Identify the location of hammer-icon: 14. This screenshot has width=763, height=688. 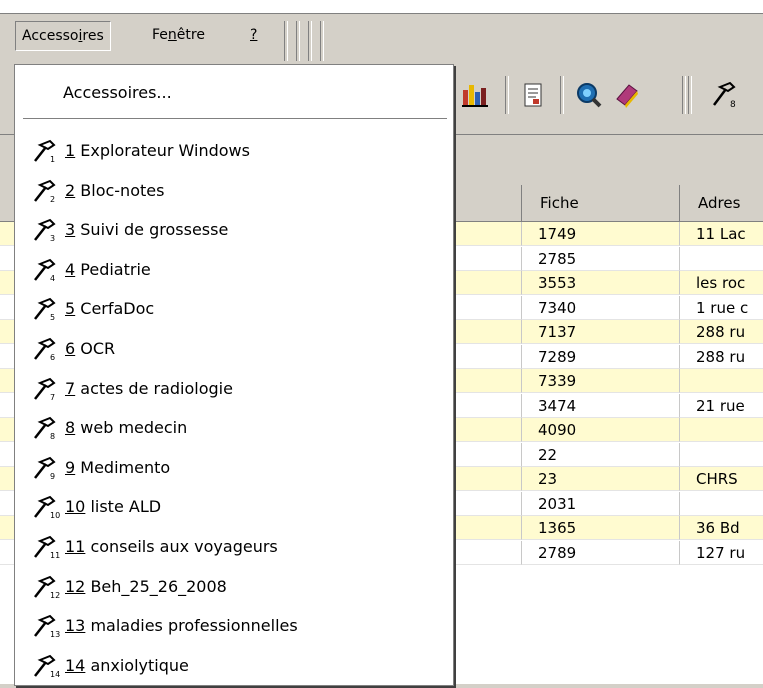
(46, 666).